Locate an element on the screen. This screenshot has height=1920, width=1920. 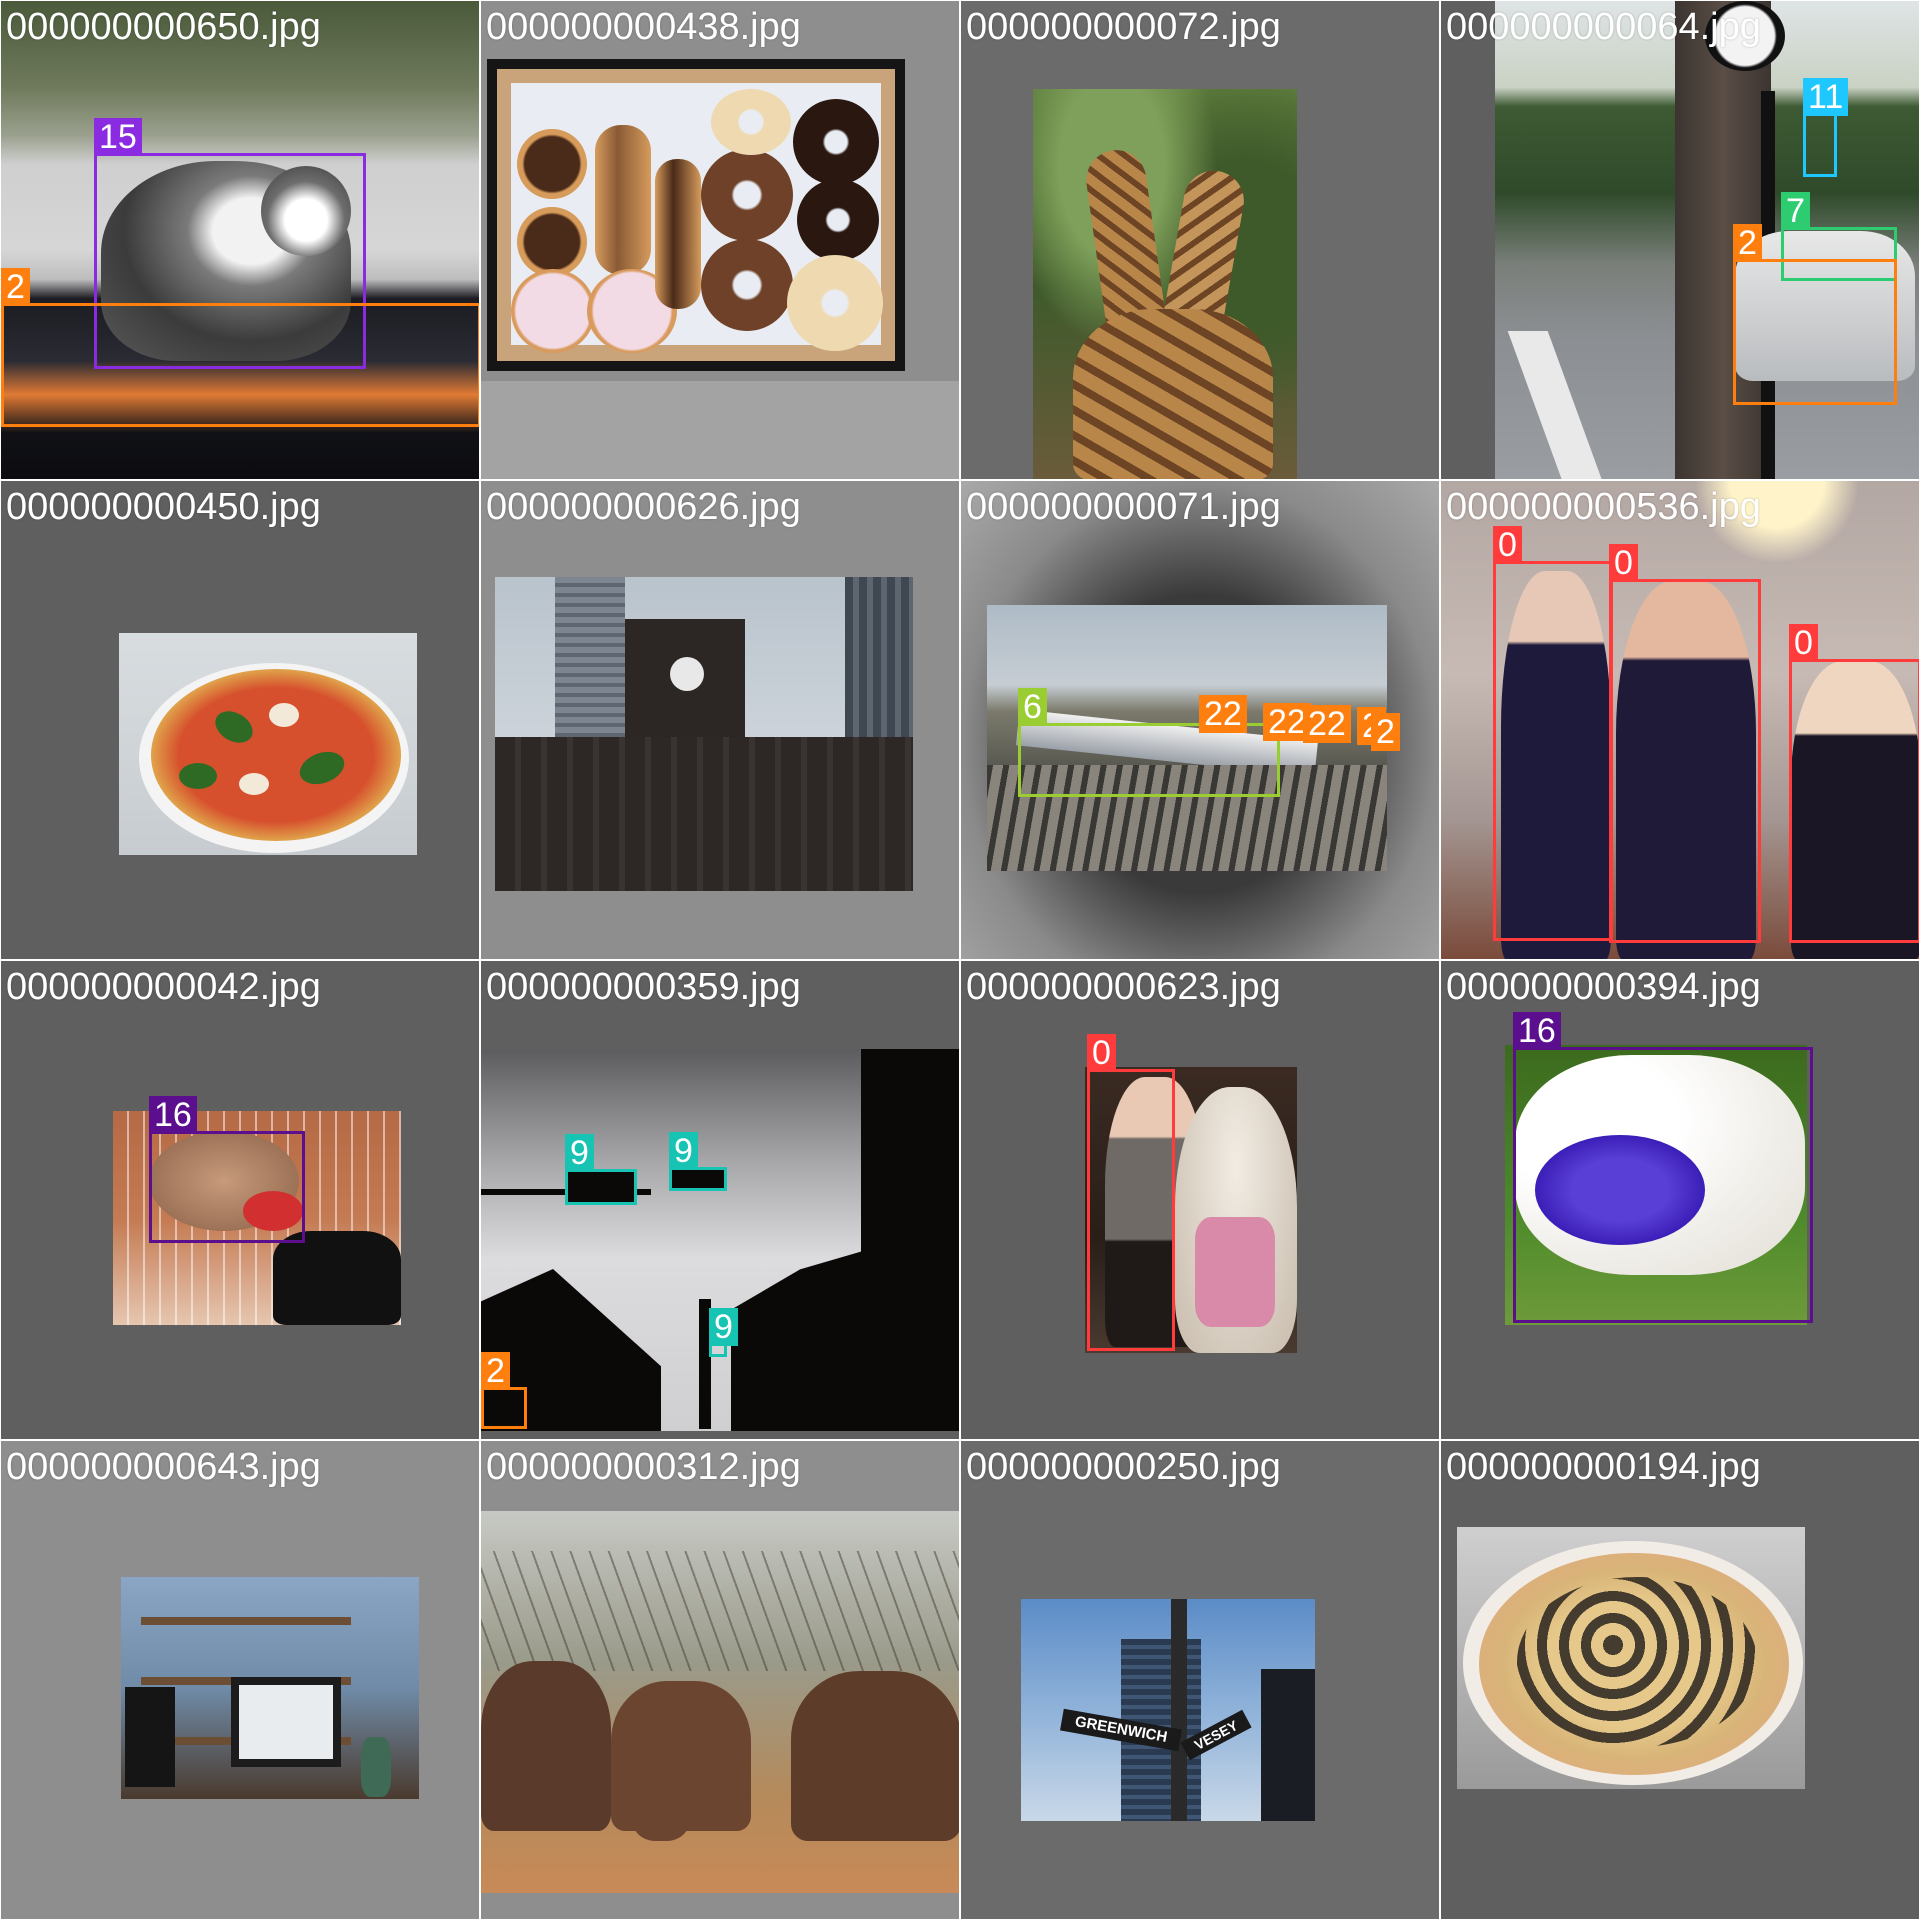
bbox-object: 2 is located at coordinates (1385, 732).